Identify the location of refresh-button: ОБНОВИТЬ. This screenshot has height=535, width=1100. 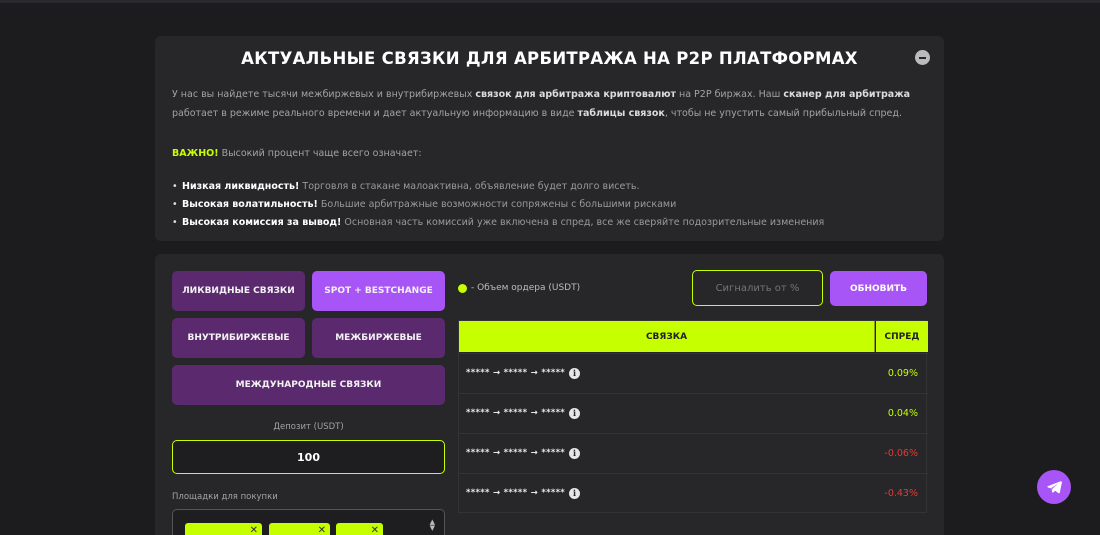
(878, 288).